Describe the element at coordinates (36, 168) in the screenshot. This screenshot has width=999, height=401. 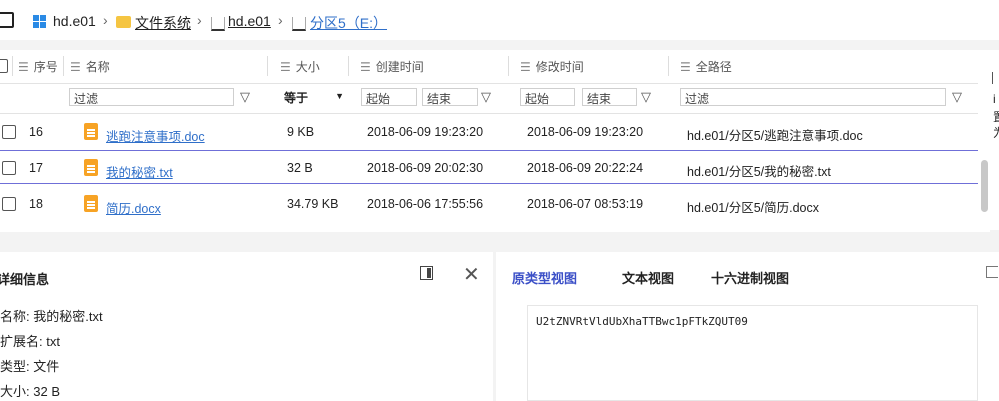
I see `row-index: 17` at that location.